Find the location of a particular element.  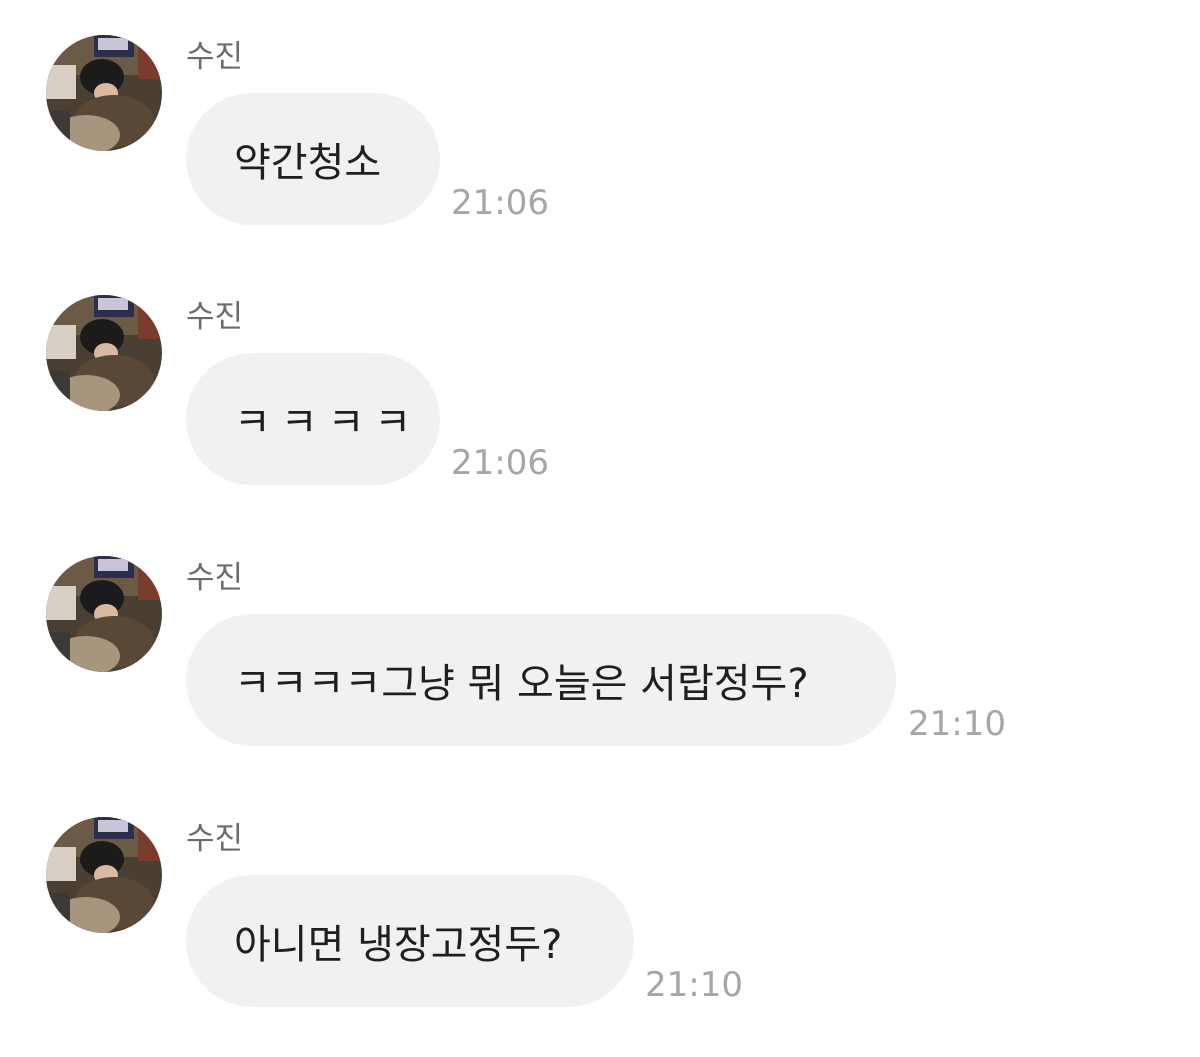

message-bubble: 약간청소 is located at coordinates (313, 159).